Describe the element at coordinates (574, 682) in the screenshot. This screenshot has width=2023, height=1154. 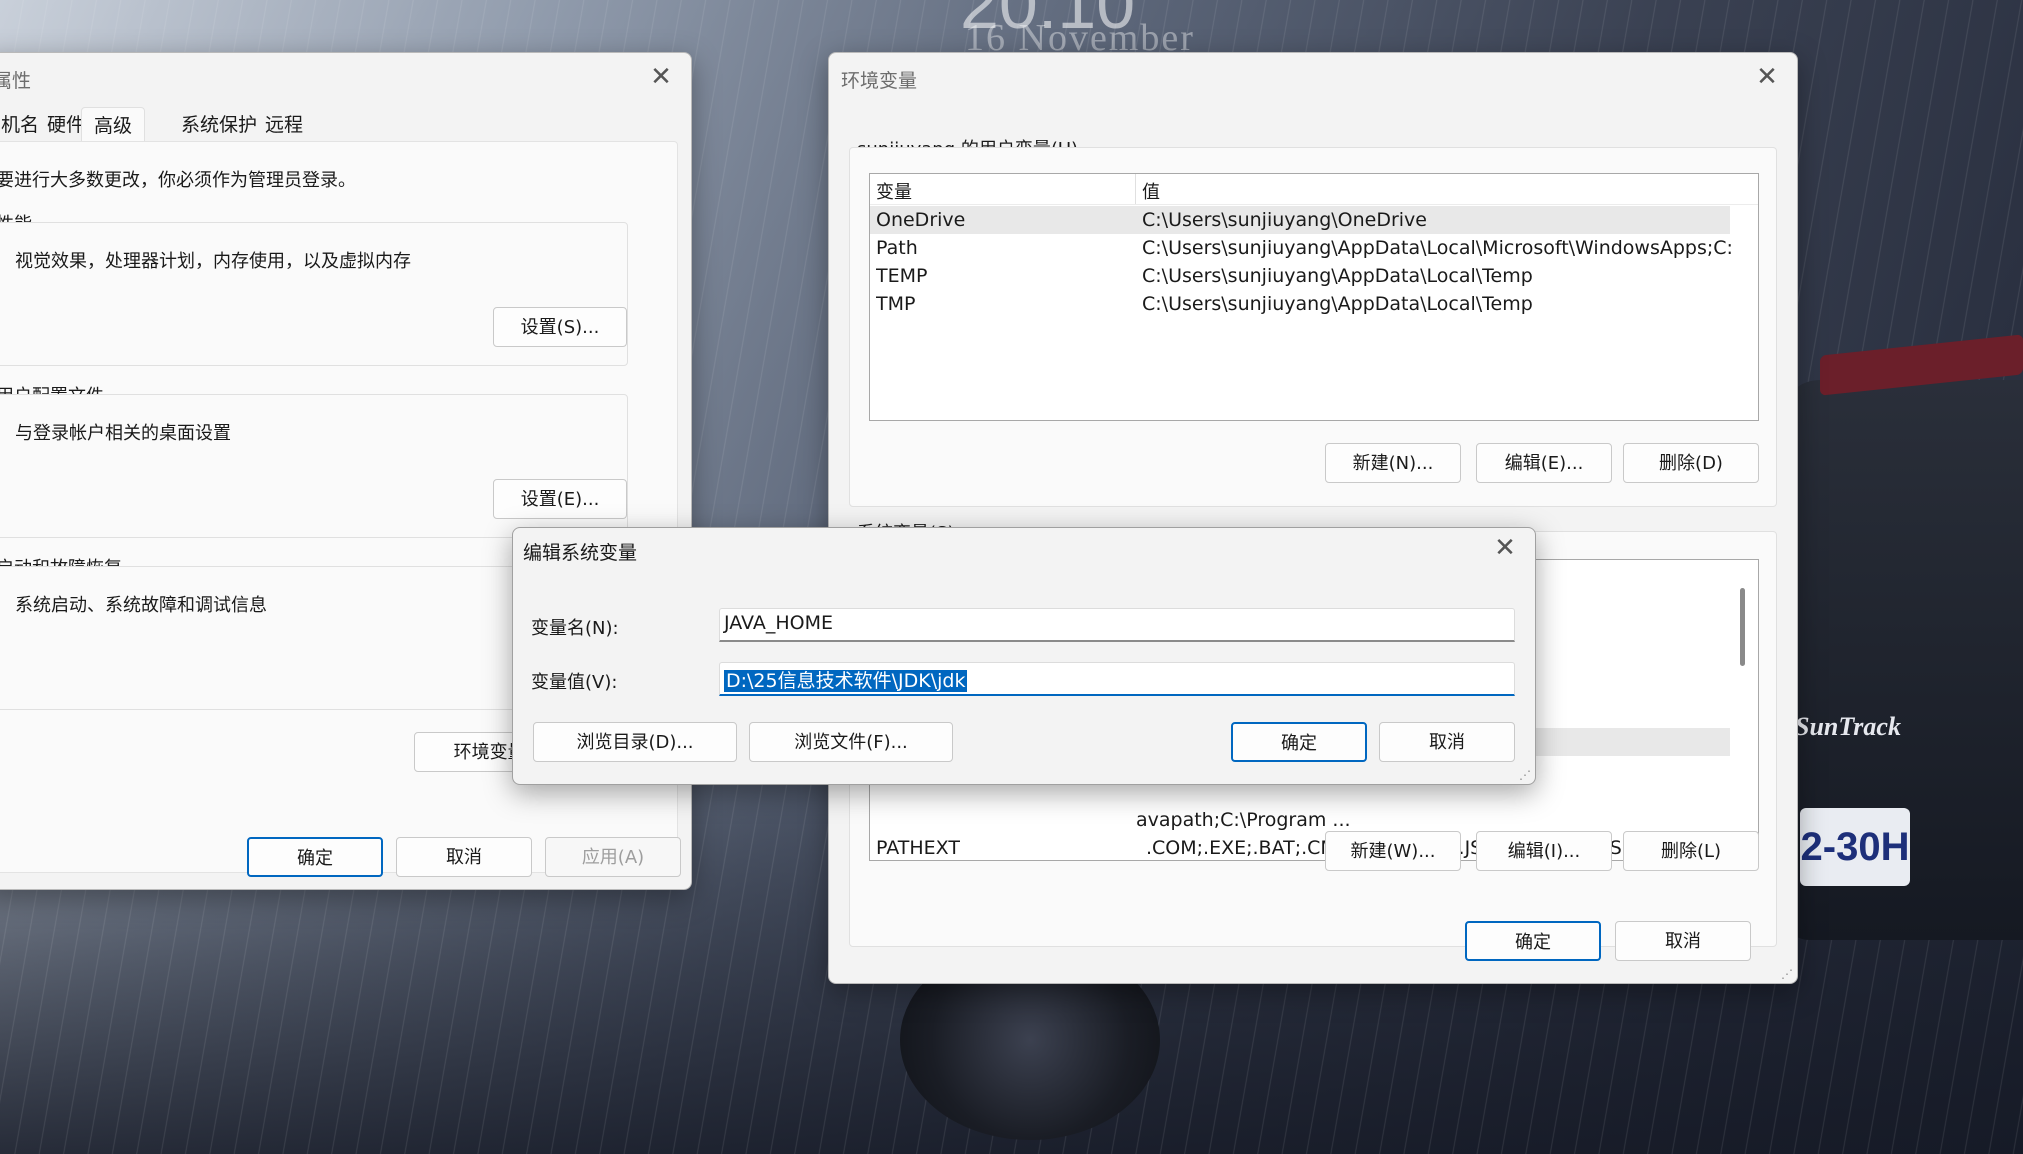
I see `variable-value-label: 变量值(V):` at that location.